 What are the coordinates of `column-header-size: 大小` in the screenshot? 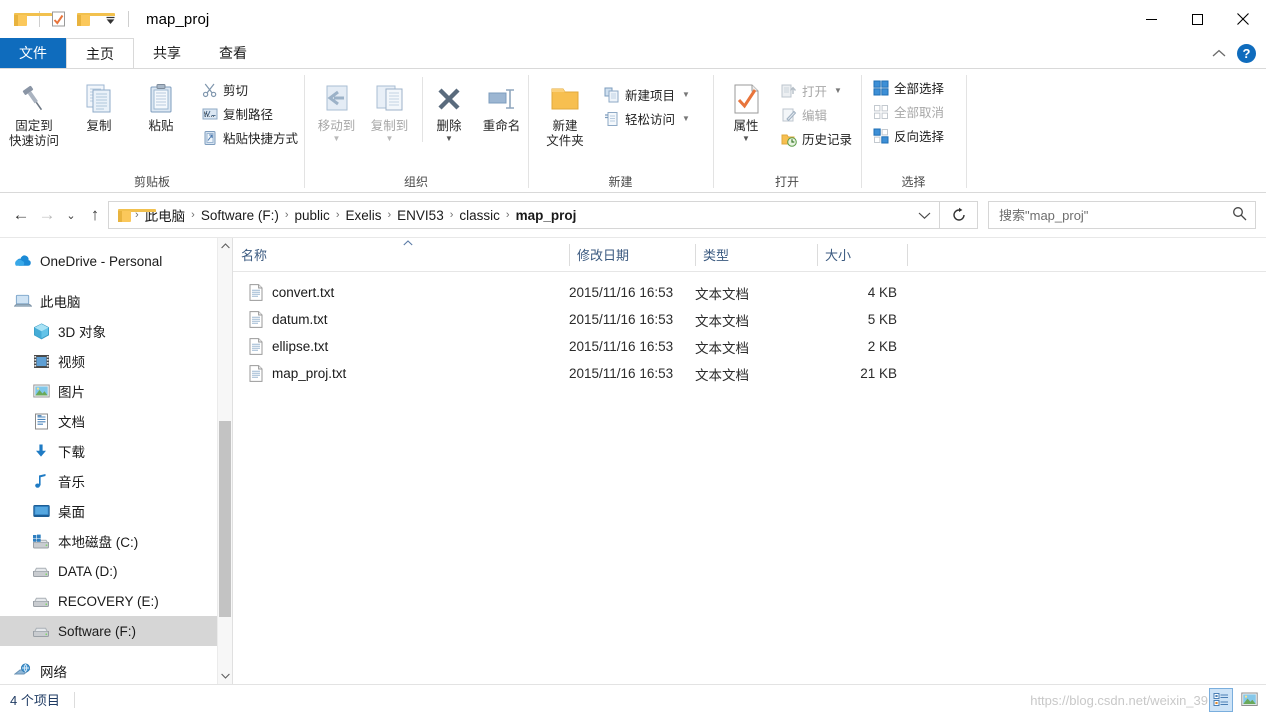 It's located at (862, 254).